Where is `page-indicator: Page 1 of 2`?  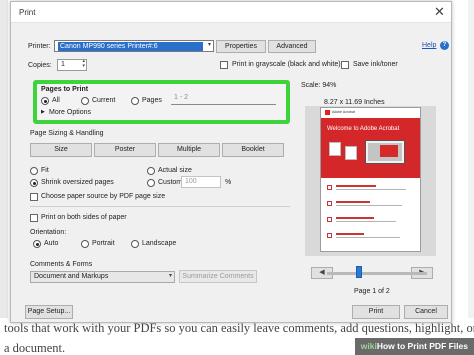
page-indicator: Page 1 of 2 is located at coordinates (372, 291).